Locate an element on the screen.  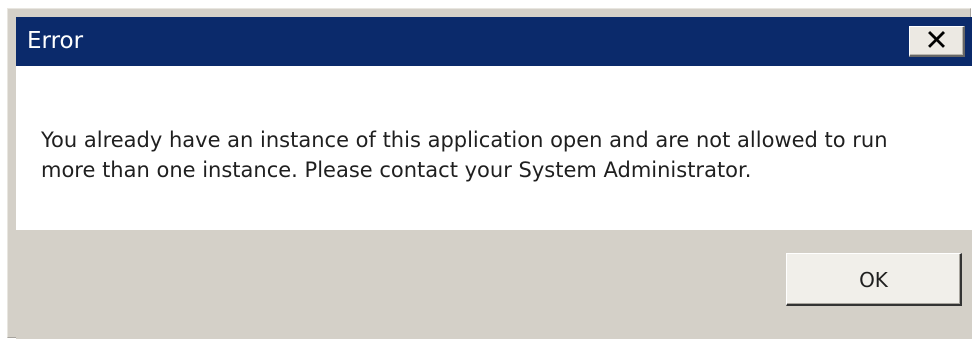
close-icon: ✕ is located at coordinates (936, 40).